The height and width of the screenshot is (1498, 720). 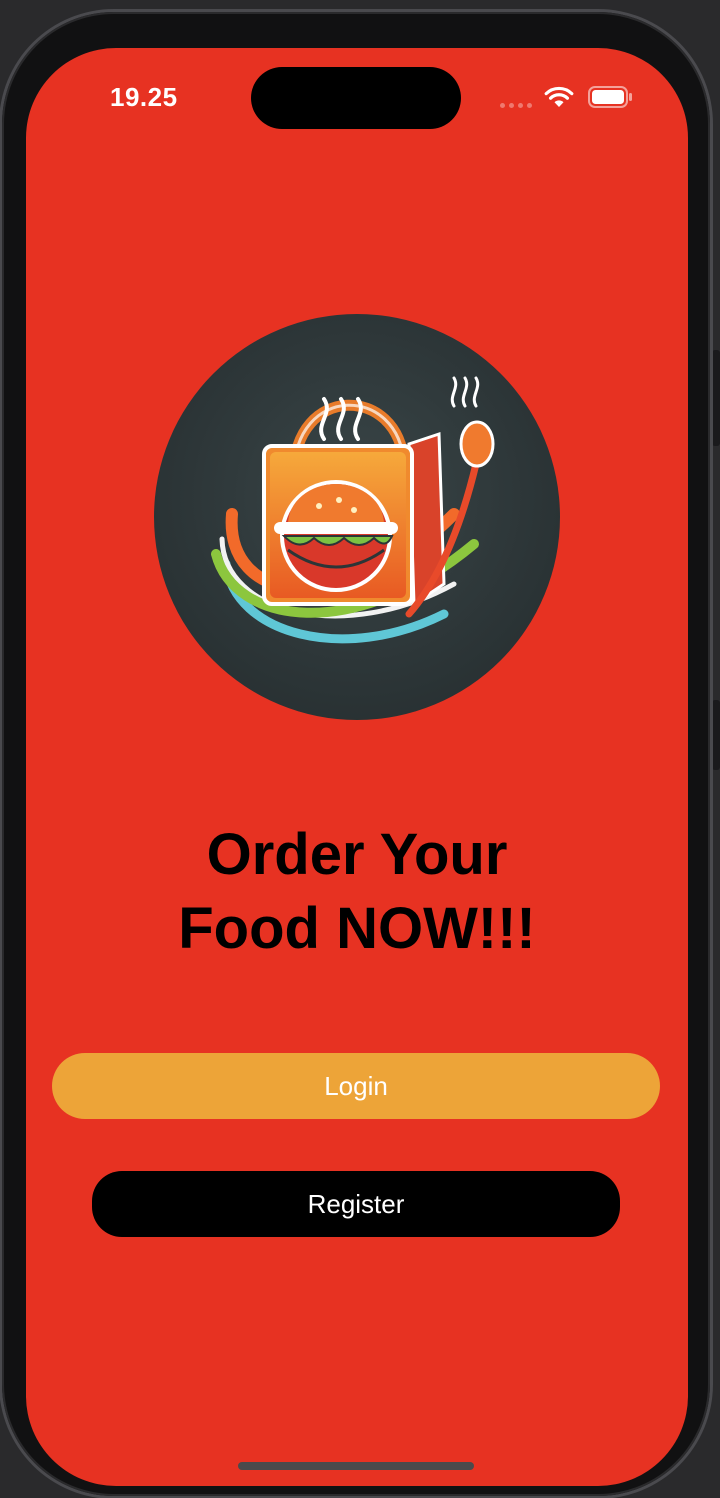 I want to click on battery-icon, so click(x=610, y=97).